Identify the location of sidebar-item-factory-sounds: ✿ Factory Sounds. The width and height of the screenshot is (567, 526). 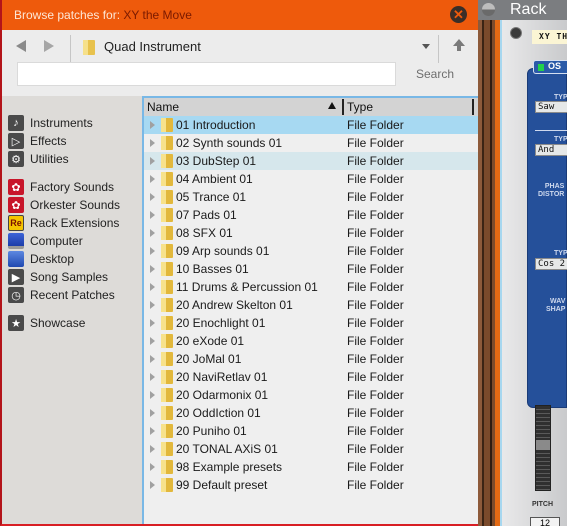
(74, 187).